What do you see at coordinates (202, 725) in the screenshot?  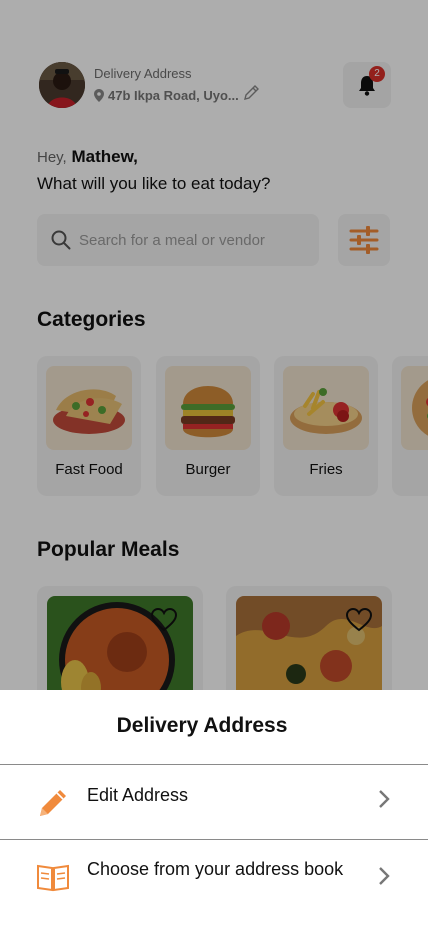 I see `sheet-title: Delivery Address` at bounding box center [202, 725].